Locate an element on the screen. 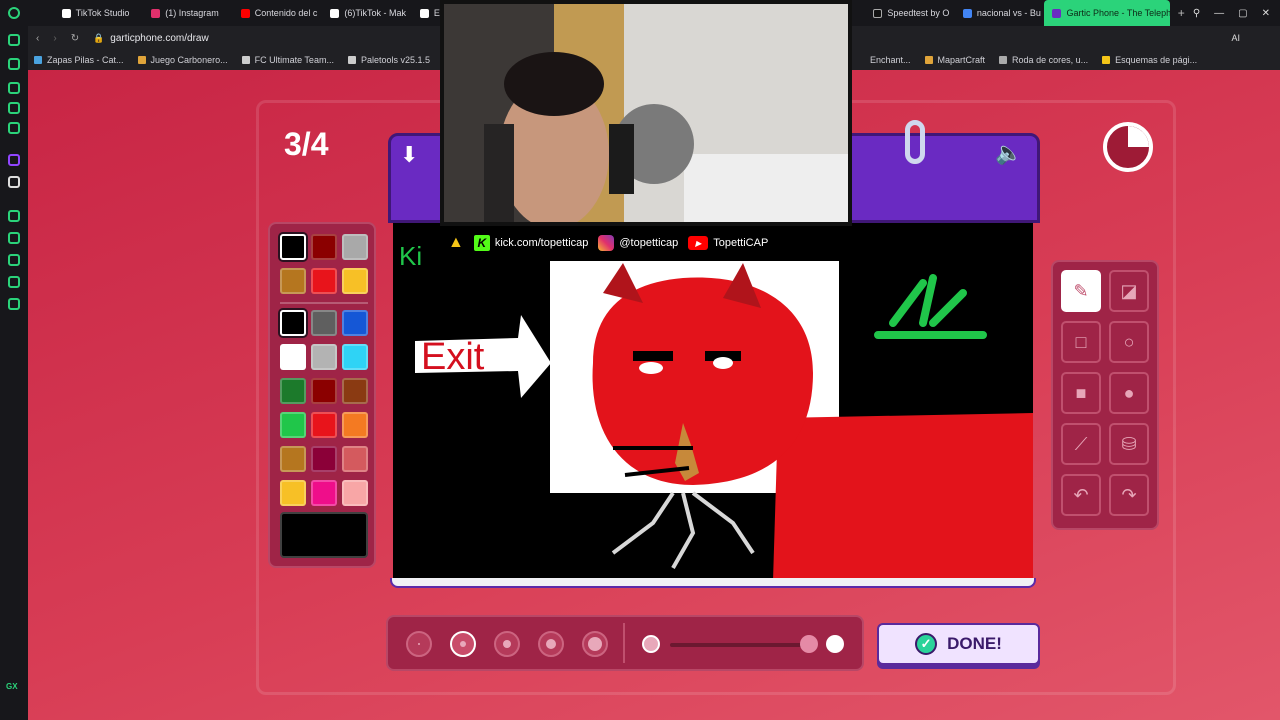 This screenshot has width=1280, height=720. tab-instagram: (1) Instagram is located at coordinates (188, 13).